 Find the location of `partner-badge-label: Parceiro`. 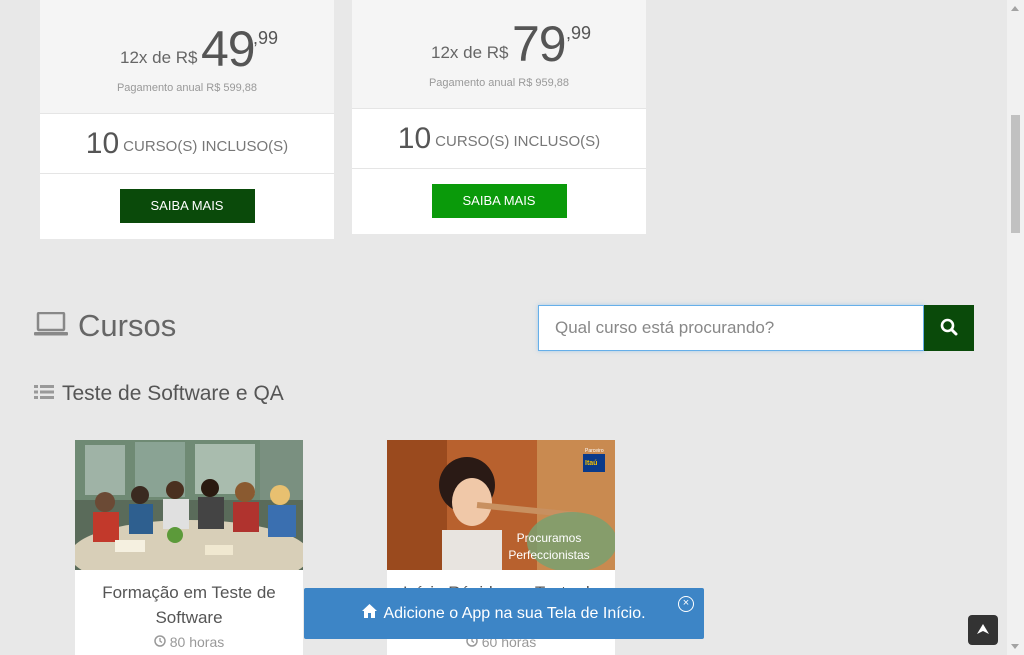

partner-badge-label: Parceiro is located at coordinates (594, 451).